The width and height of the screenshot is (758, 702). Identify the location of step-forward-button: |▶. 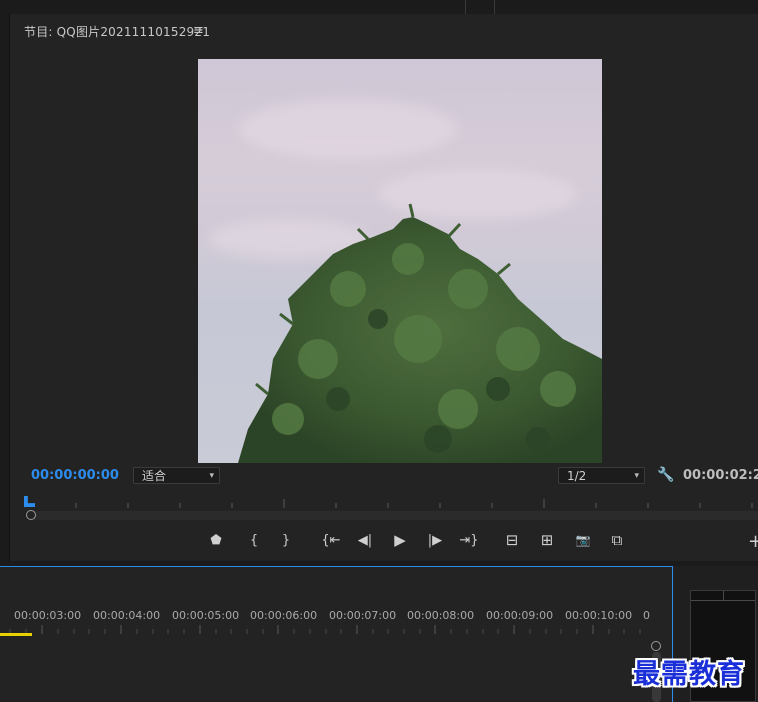
(435, 540).